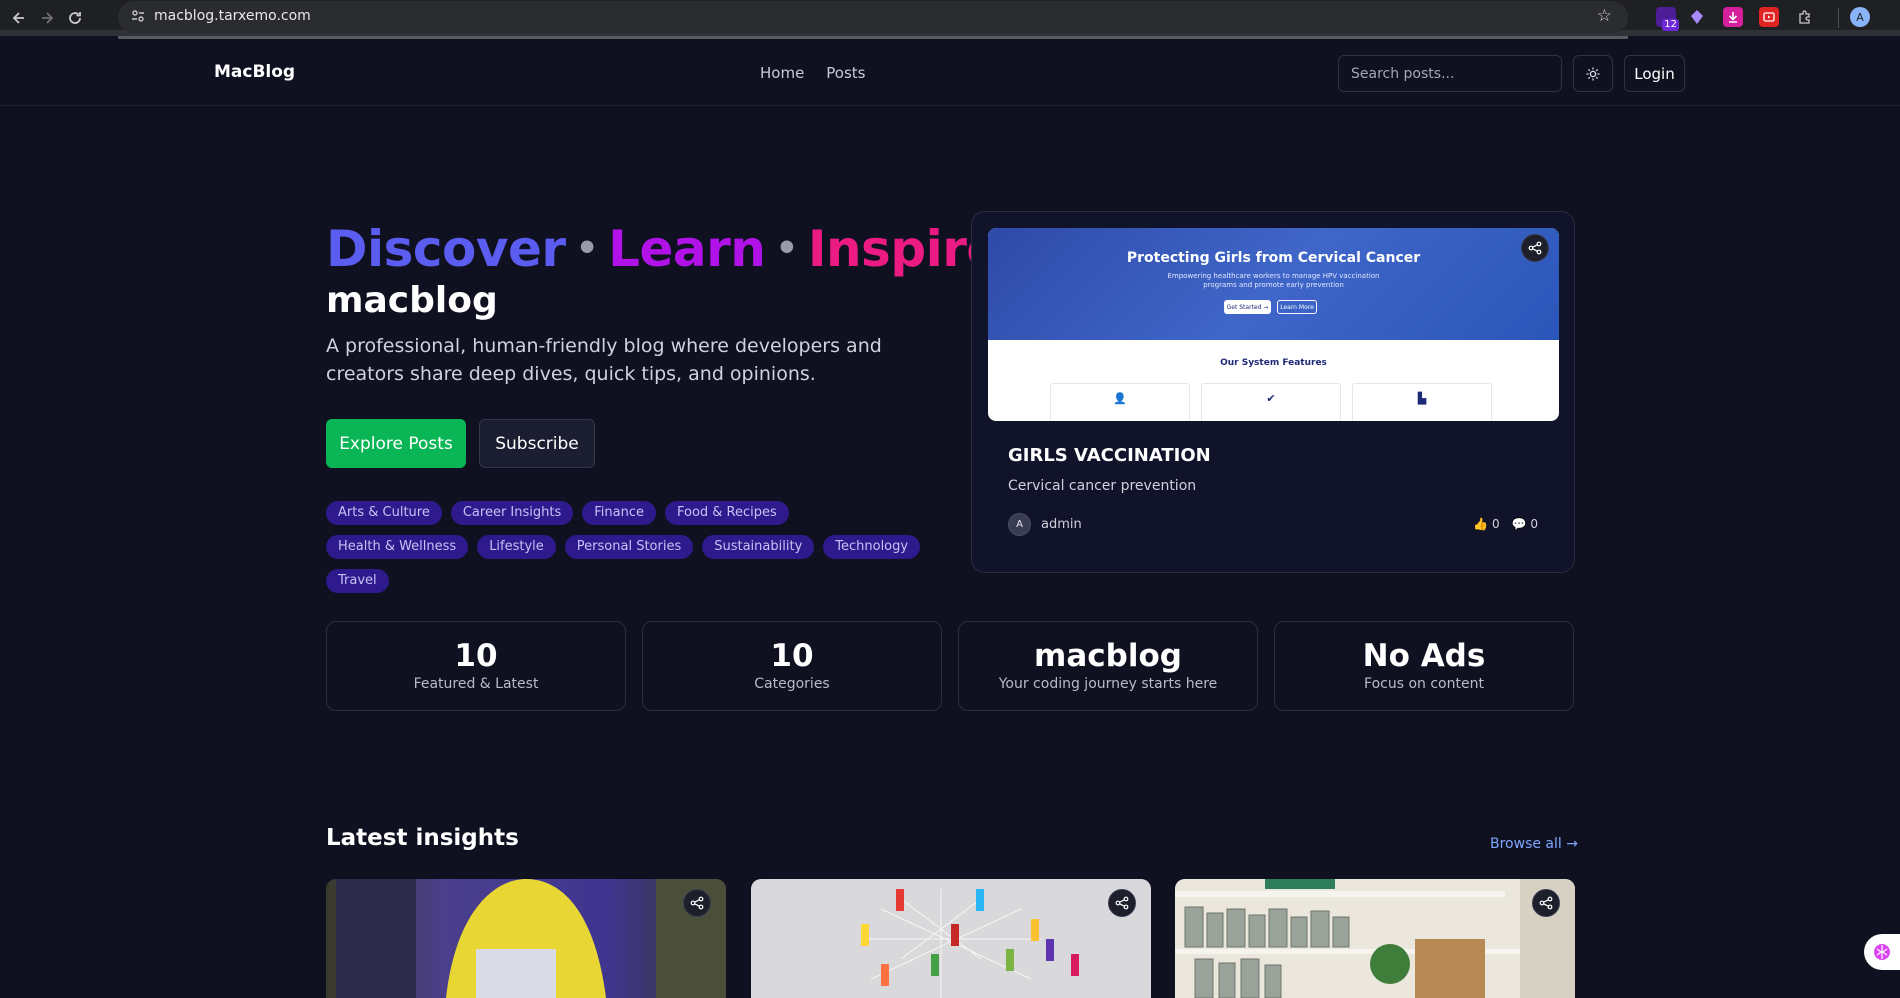 The height and width of the screenshot is (998, 1900). I want to click on image-feature-box: ✔, so click(1271, 402).